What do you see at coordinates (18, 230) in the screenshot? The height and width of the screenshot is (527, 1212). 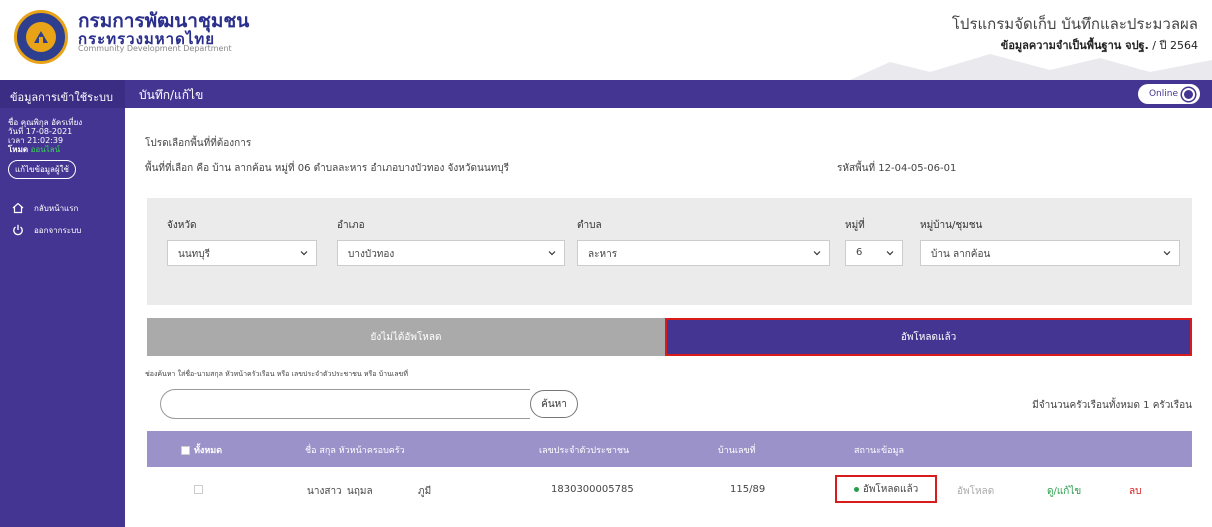 I see `power-icon` at bounding box center [18, 230].